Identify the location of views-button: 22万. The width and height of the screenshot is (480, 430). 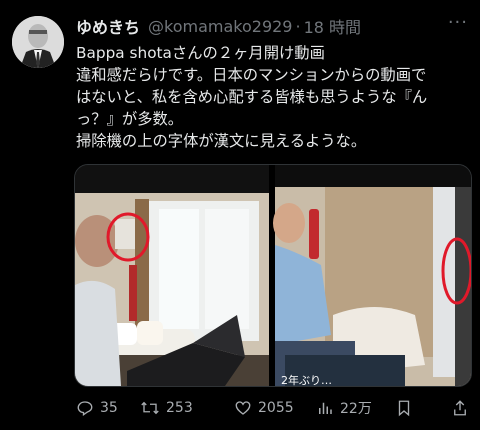
(344, 408).